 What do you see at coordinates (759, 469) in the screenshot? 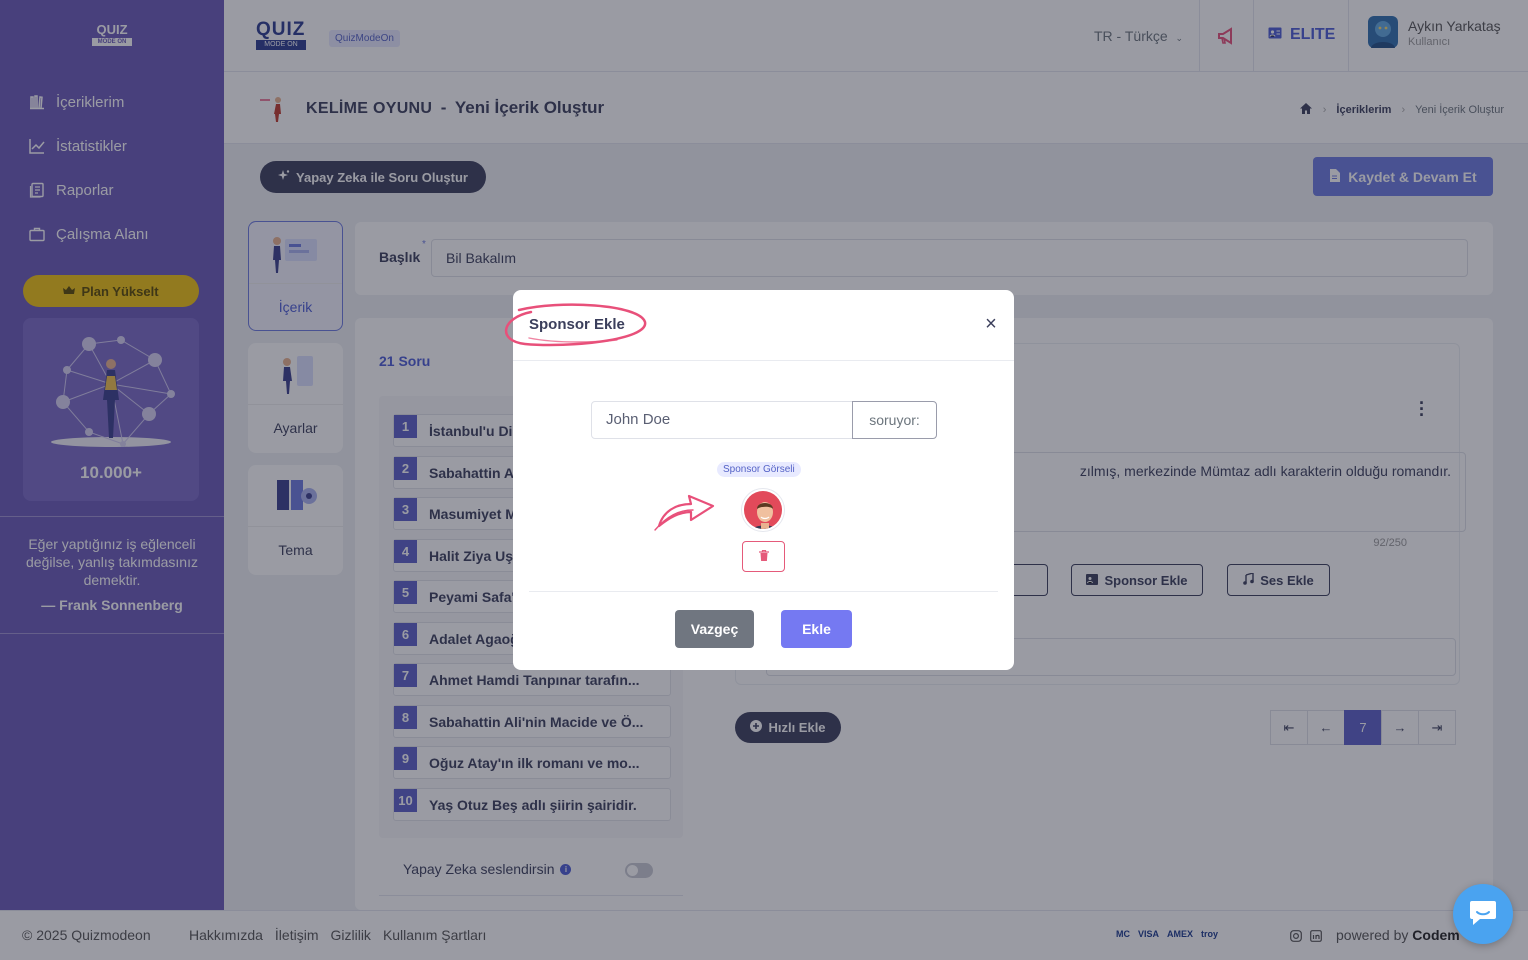
I see `sponsor-image-badge: Sponsor Görseli` at bounding box center [759, 469].